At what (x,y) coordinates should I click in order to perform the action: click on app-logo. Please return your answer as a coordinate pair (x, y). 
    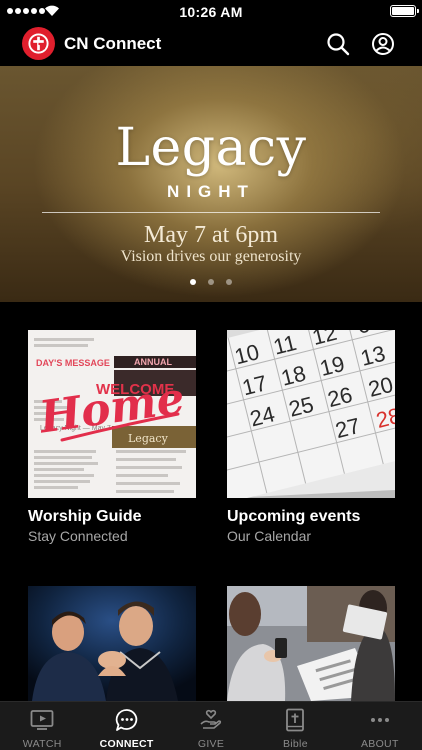
    Looking at the image, I should click on (38, 43).